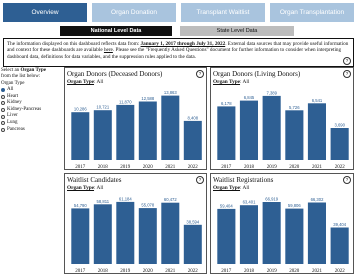 The width and height of the screenshot is (357, 275). I want to click on tab-transplant-waitlist: Transplant Waitlist, so click(223, 12).